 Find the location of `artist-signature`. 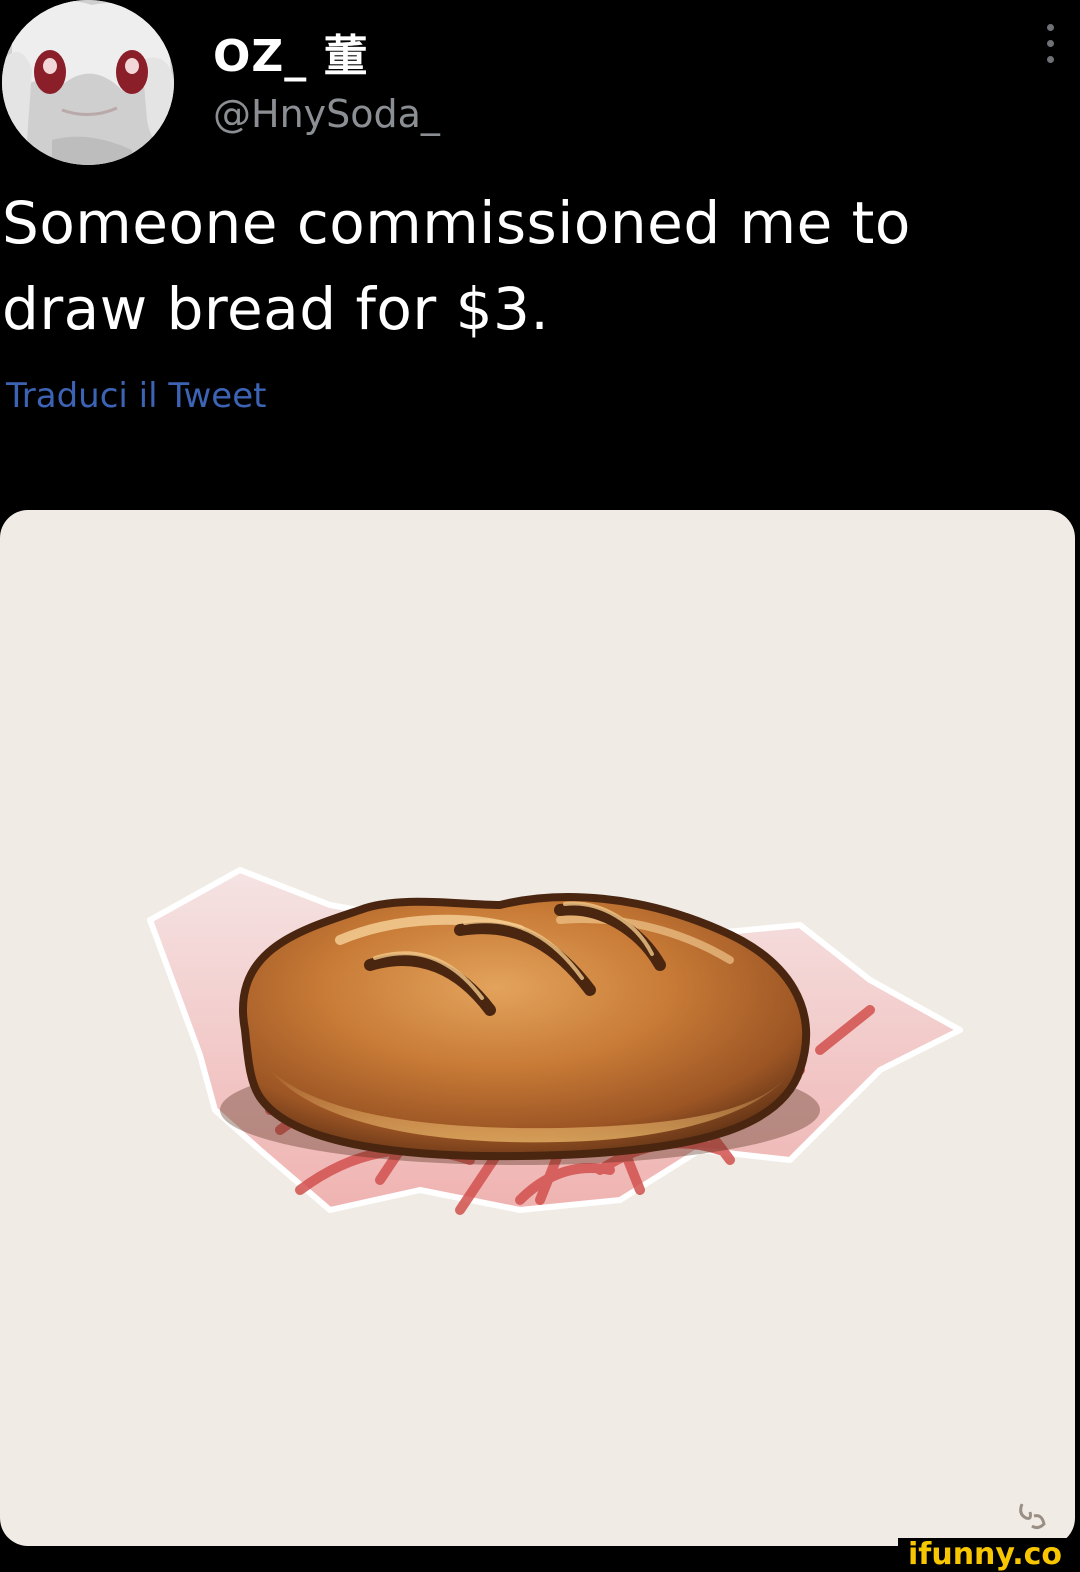

artist-signature is located at coordinates (1032, 1516).